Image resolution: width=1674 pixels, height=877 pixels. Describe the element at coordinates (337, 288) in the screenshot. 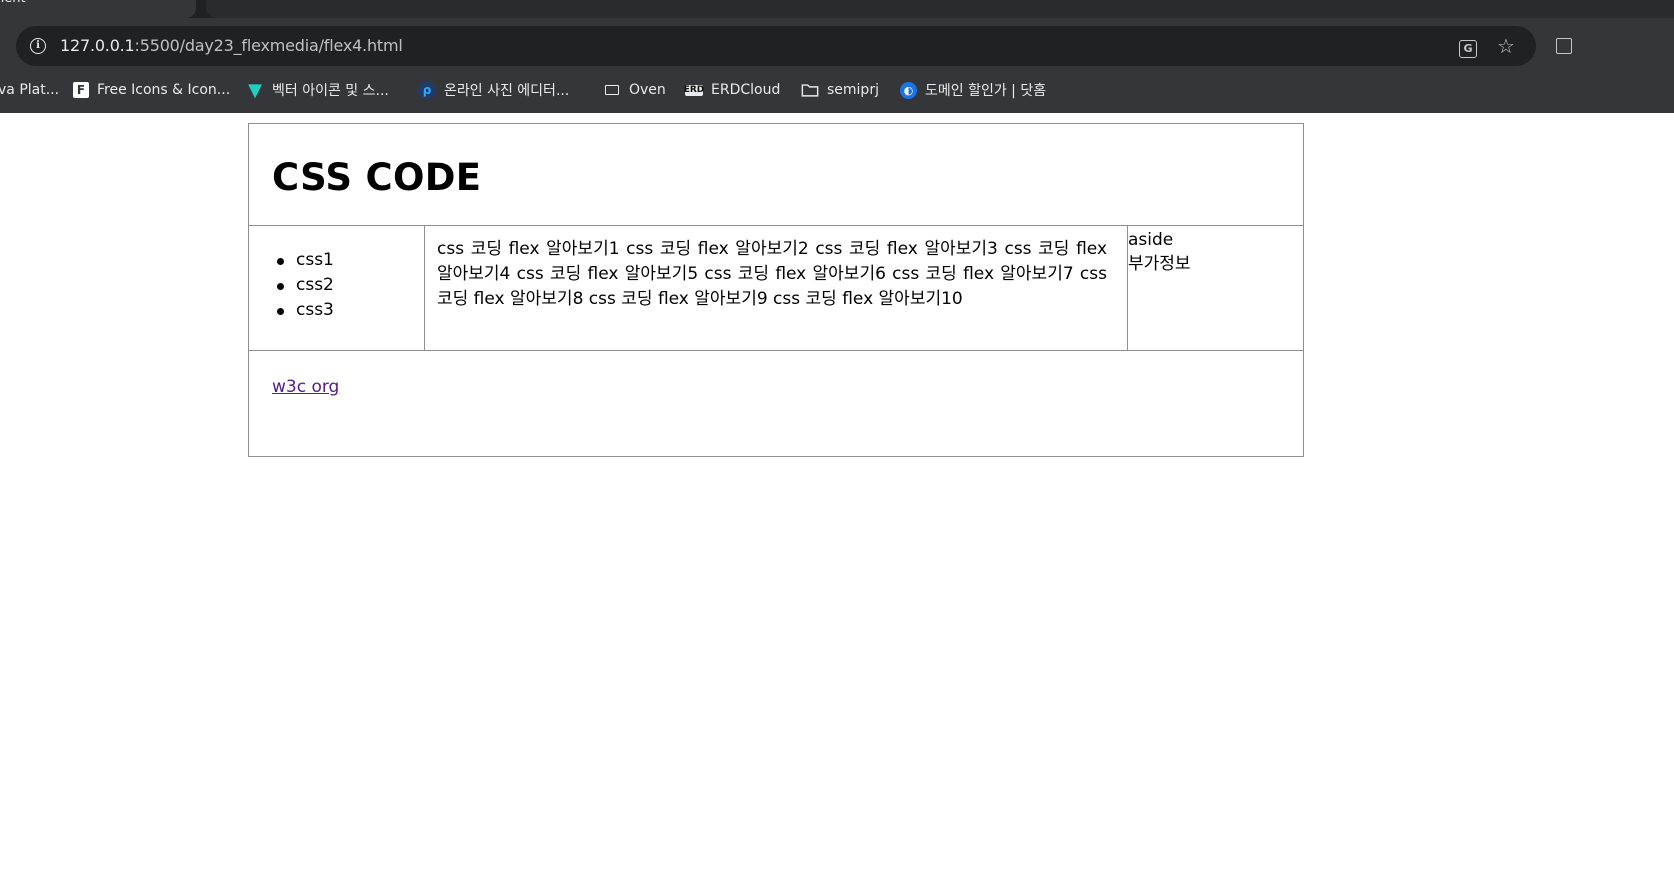

I see `nav-section: css1 css2 css3` at that location.